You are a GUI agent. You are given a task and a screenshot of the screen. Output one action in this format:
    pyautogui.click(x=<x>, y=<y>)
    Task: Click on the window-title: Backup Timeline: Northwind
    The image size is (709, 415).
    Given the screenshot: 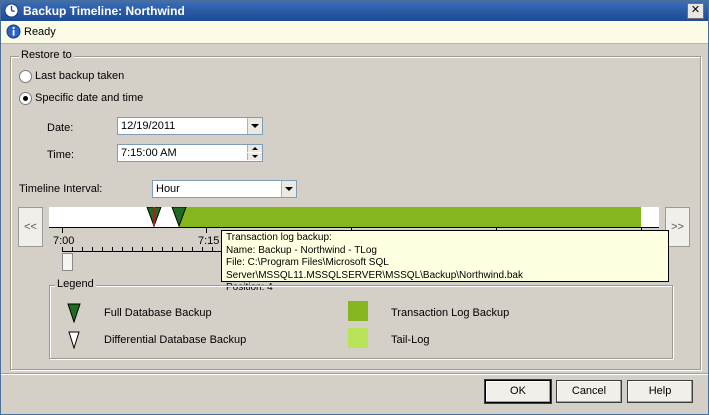 What is the action you would take?
    pyautogui.click(x=104, y=11)
    